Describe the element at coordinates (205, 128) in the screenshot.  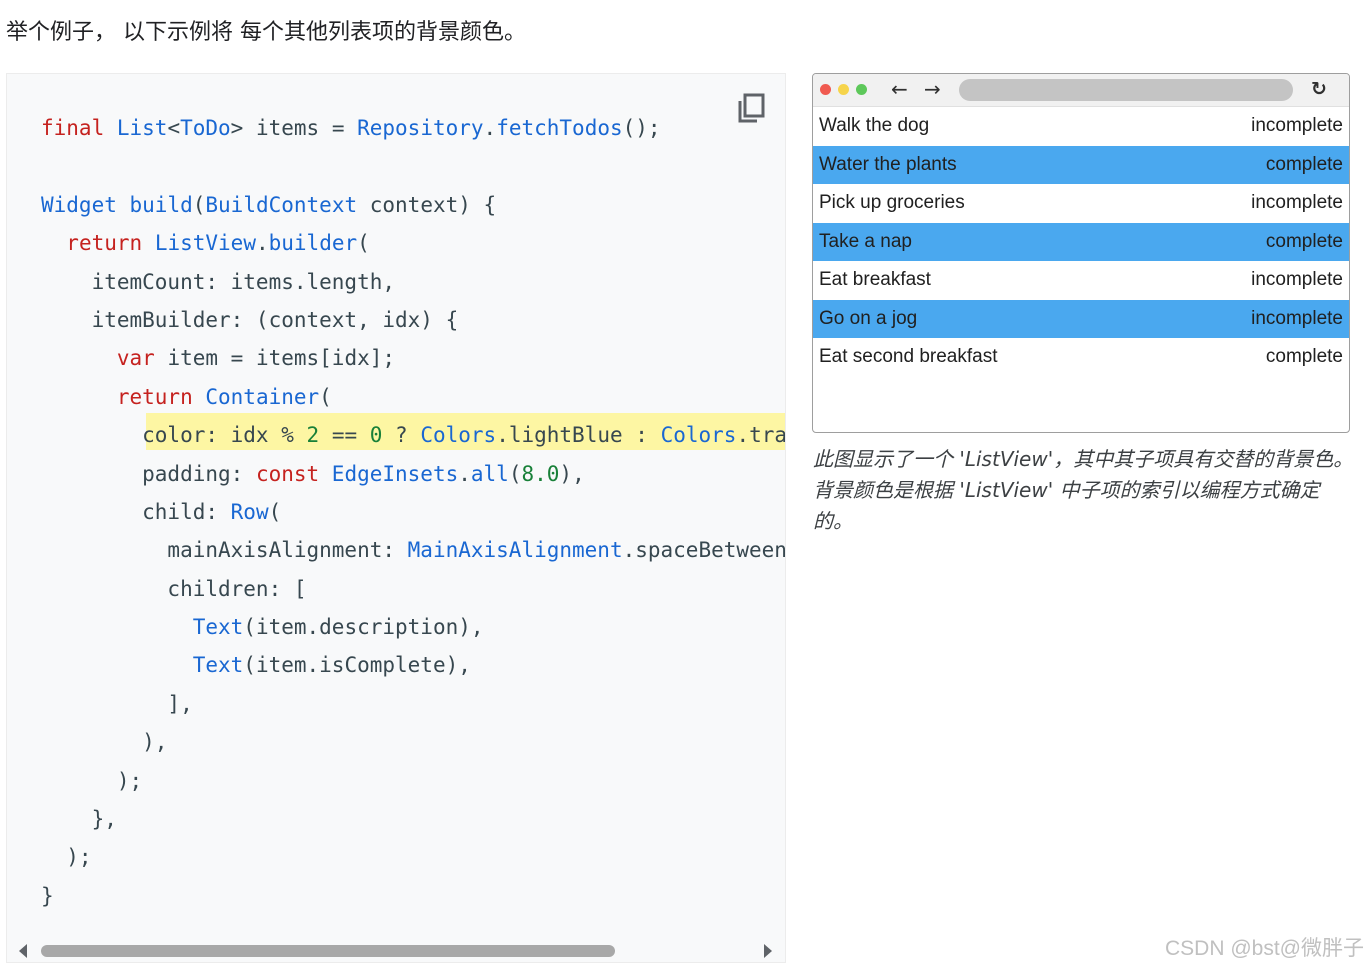
I see `code-token: ToDo` at that location.